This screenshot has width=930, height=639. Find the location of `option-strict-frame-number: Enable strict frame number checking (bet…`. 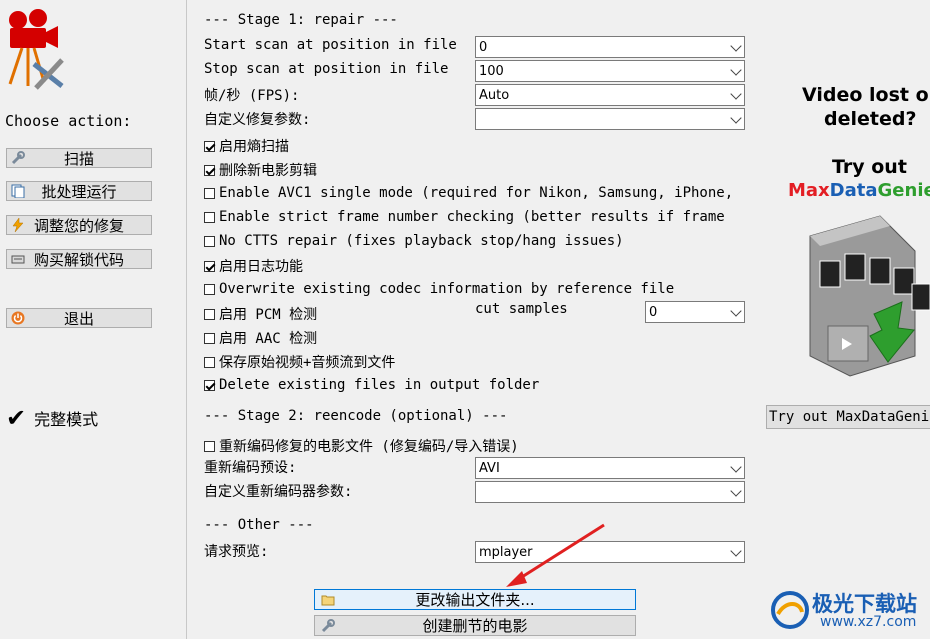

option-strict-frame-number: Enable strict frame number checking (bet… is located at coordinates (464, 217).